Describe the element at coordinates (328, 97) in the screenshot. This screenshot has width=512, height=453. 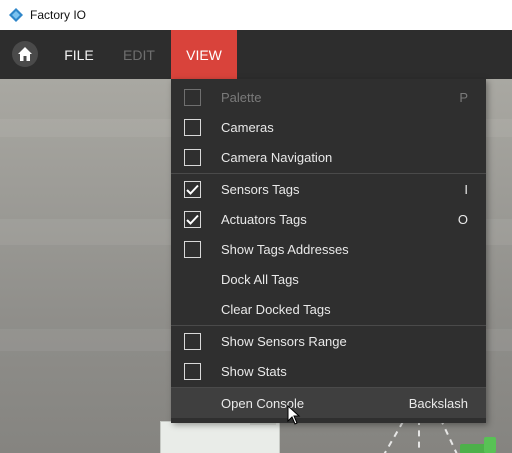
I see `menu-item-palette: Palette P` at that location.